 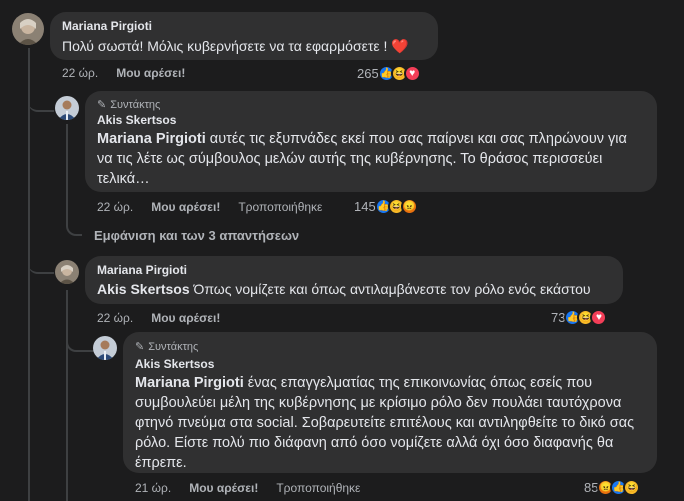 I want to click on angry-emoji-icon: 😠, so click(x=409, y=206).